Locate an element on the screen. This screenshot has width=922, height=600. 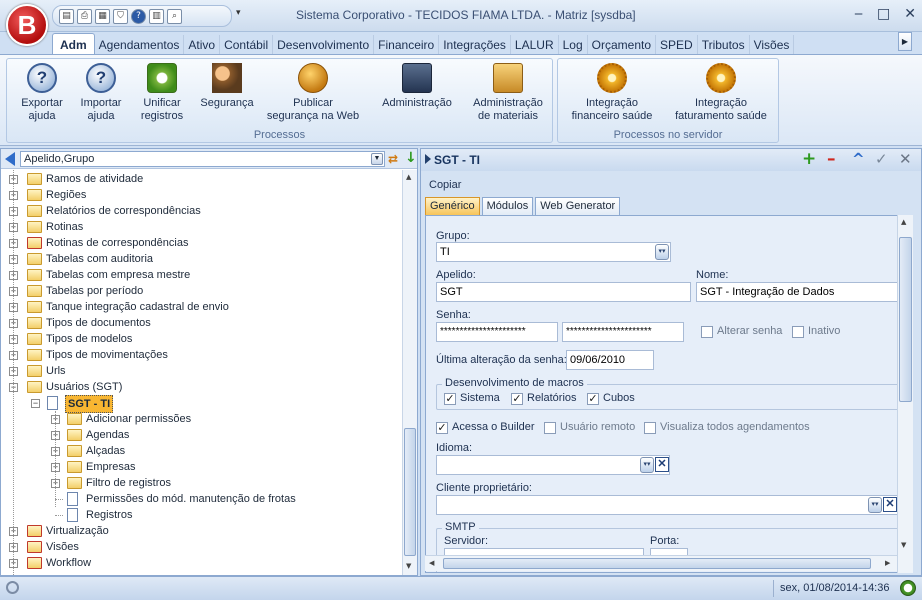
grupo-picker-icon: ▾▾ is located at coordinates (662, 252).